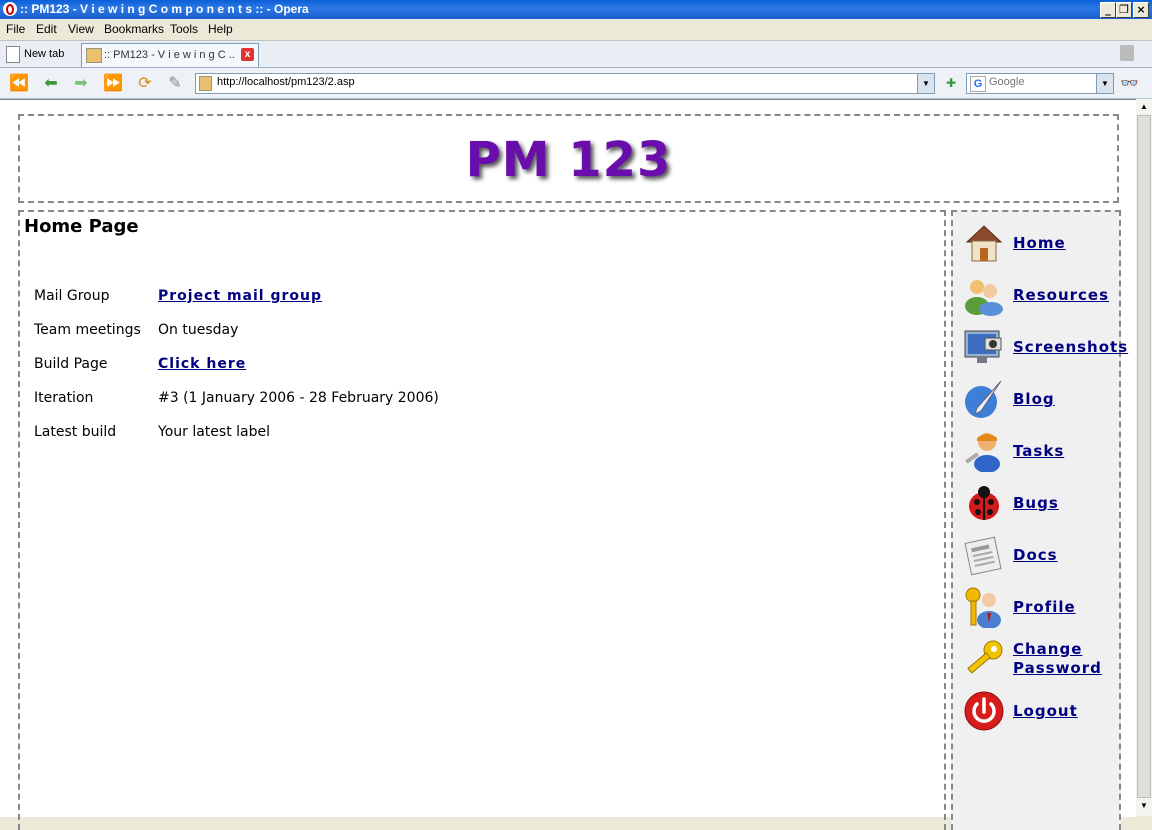 The width and height of the screenshot is (1152, 830). What do you see at coordinates (298, 398) in the screenshot?
I see `info-value: #3 (1 January 2006 - 28 February 2006)` at bounding box center [298, 398].